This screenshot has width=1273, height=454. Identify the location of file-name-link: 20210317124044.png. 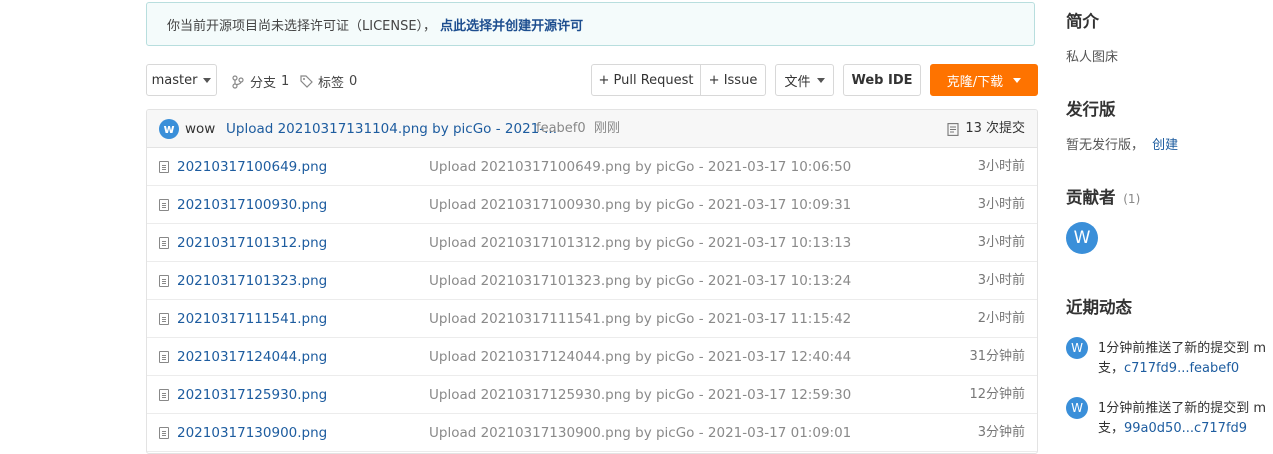
(243, 357).